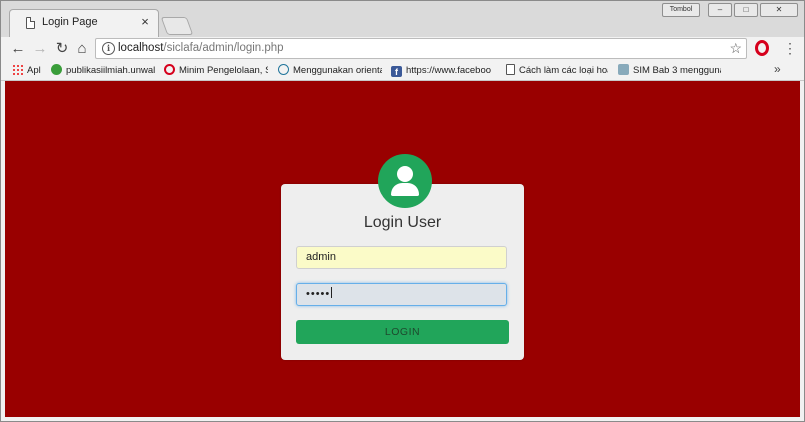 The image size is (805, 422). I want to click on bookmark-item: Minim Pengelolaan, S, so click(216, 71).